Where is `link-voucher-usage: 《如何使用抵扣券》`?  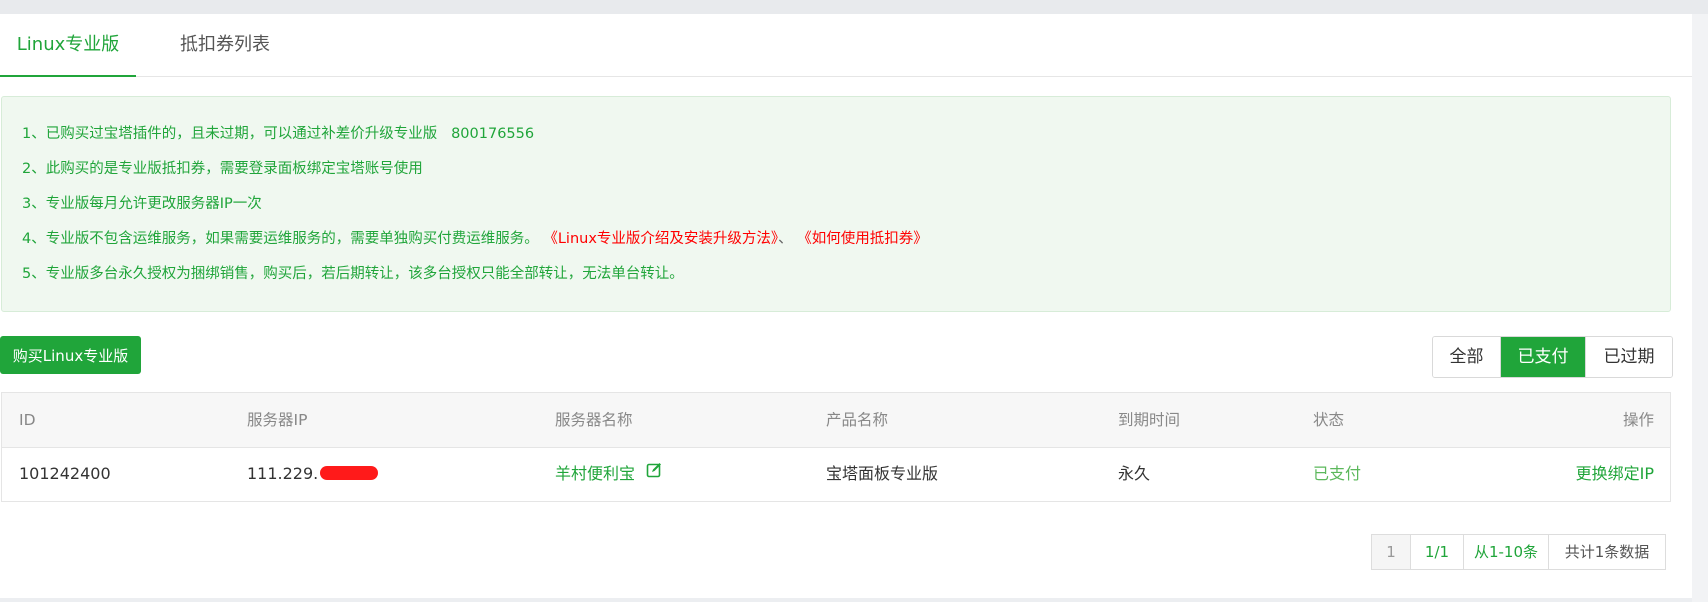
link-voucher-usage: 《如何使用抵扣券》 is located at coordinates (862, 239).